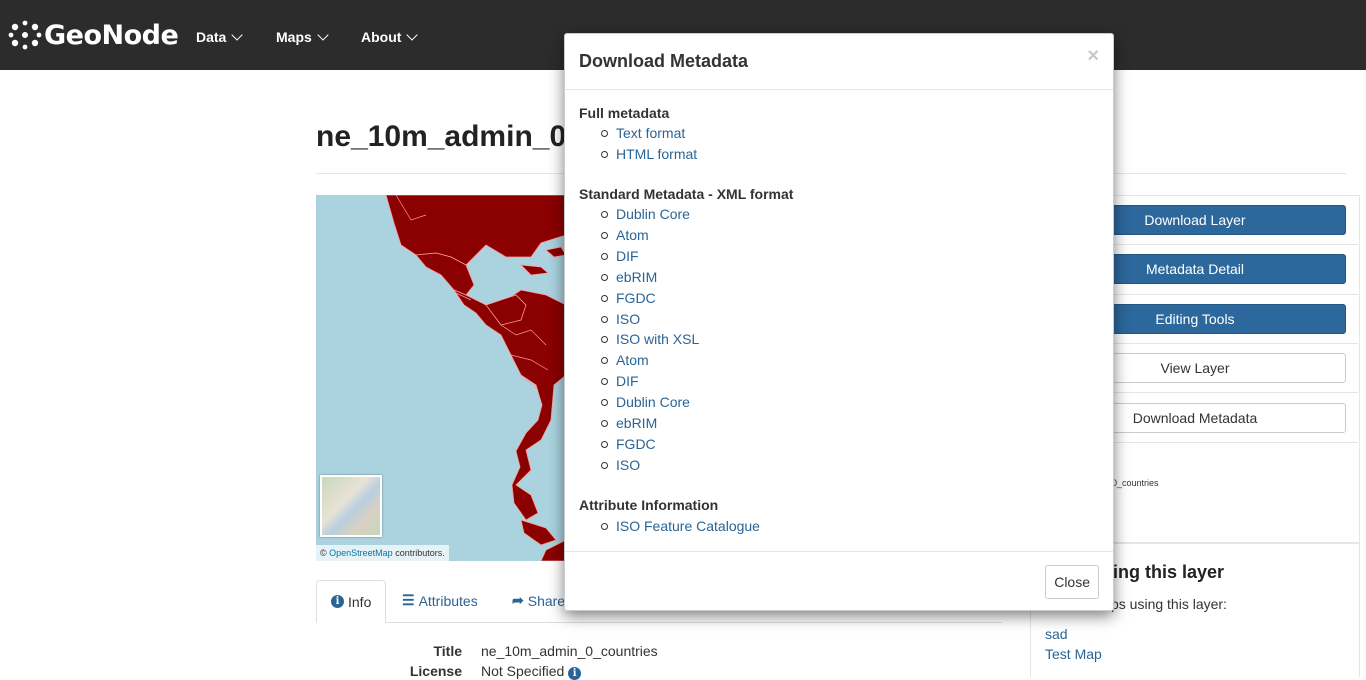 Image resolution: width=1366 pixels, height=680 pixels. Describe the element at coordinates (1093, 56) in the screenshot. I see `close-icon: ×` at that location.